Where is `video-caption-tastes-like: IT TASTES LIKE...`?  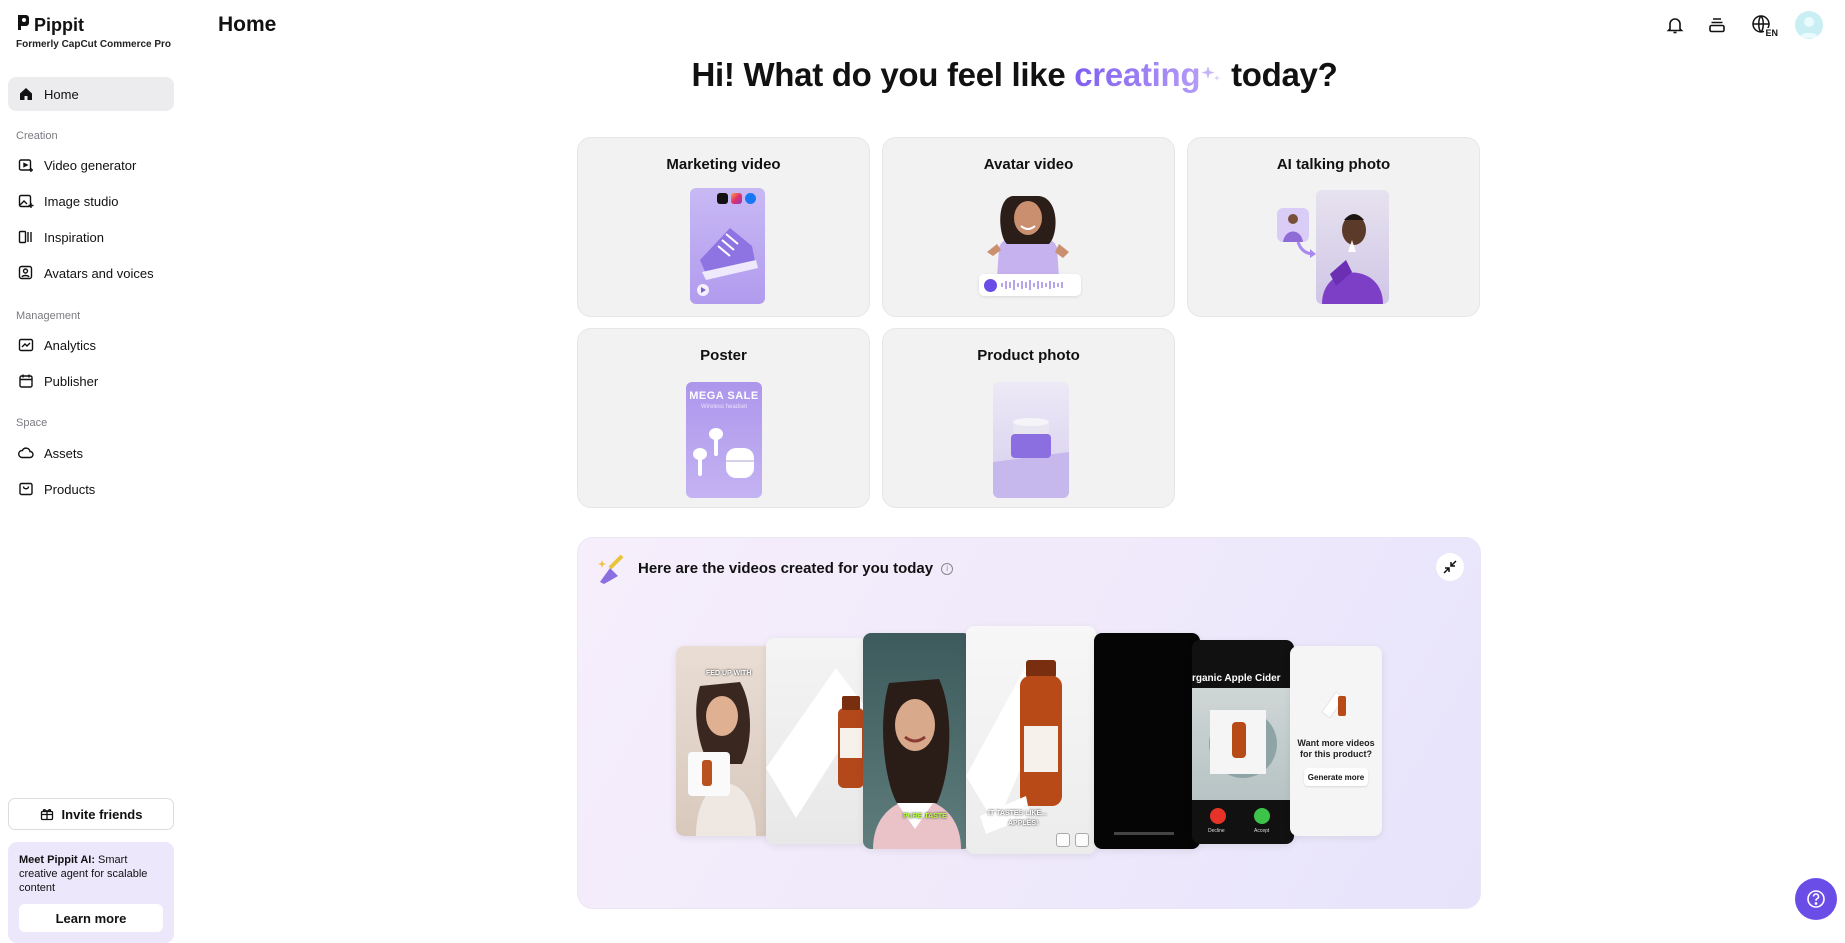
video-caption-tastes-like: IT TASTES LIKE... is located at coordinates (1017, 813).